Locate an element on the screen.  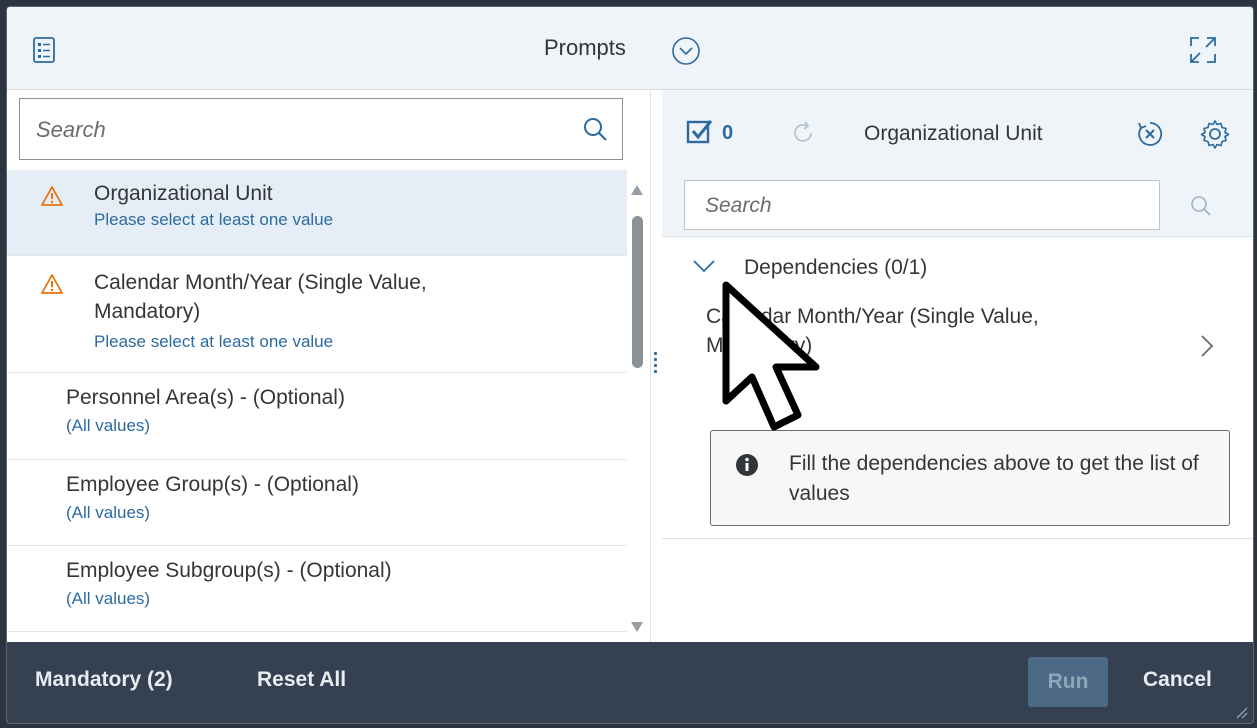
title-chevron-down-icon is located at coordinates (686, 53).